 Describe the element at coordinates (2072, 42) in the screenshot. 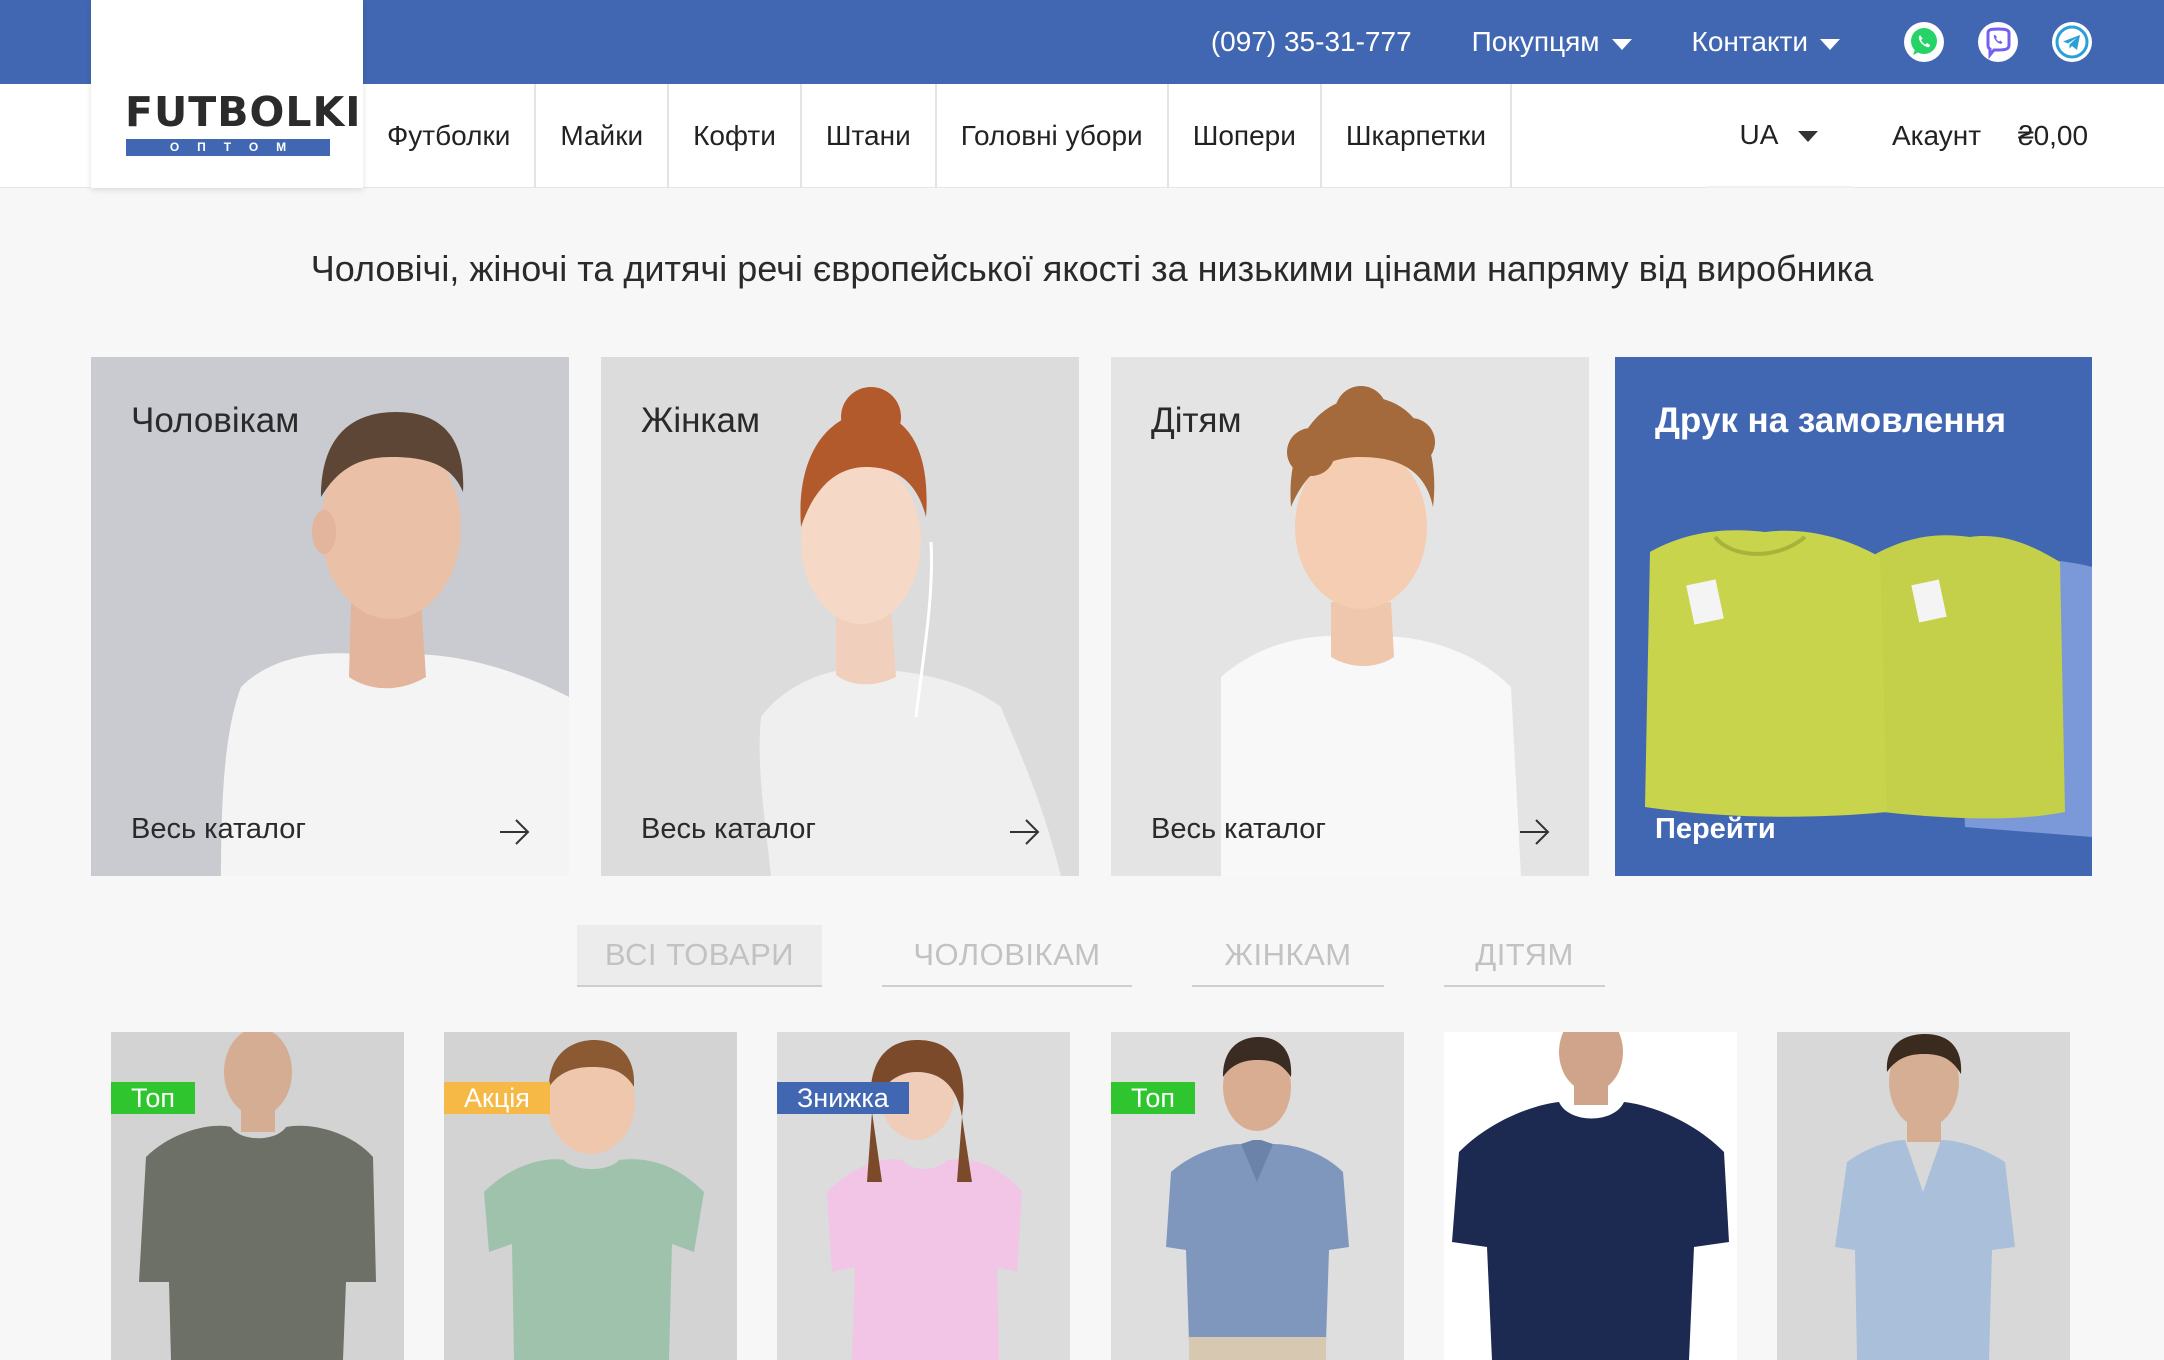

I see `telegram-icon` at that location.